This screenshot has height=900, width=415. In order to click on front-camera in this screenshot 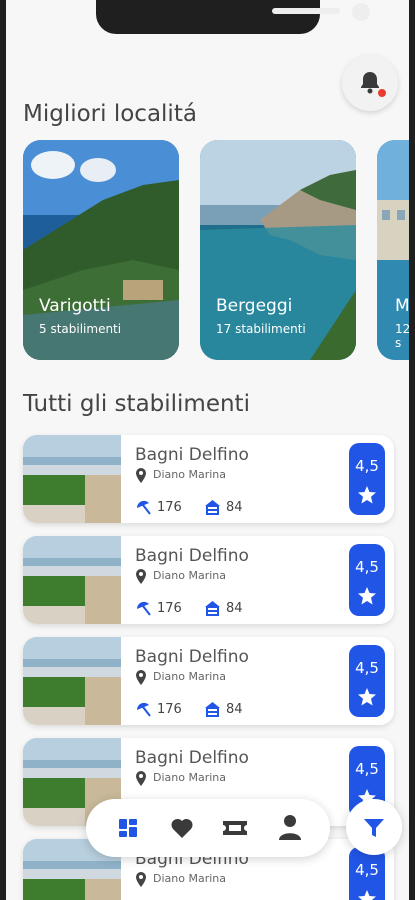, I will do `click(361, 12)`.